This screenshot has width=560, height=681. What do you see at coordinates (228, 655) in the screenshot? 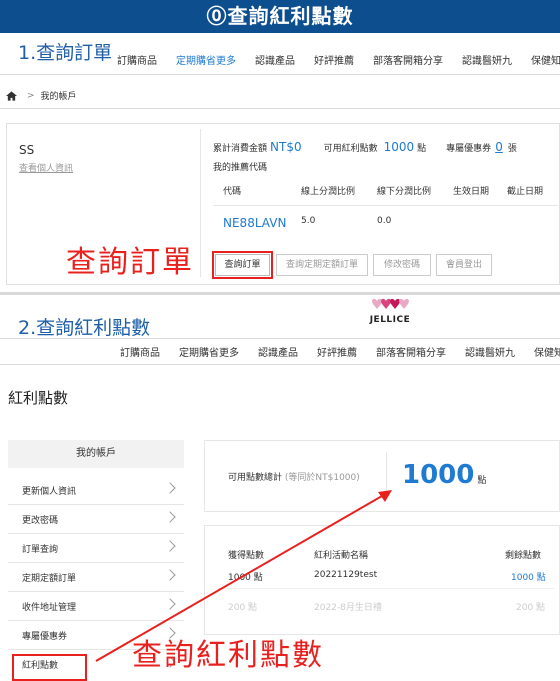
I see `callout-query-points: 查詢紅利點數` at bounding box center [228, 655].